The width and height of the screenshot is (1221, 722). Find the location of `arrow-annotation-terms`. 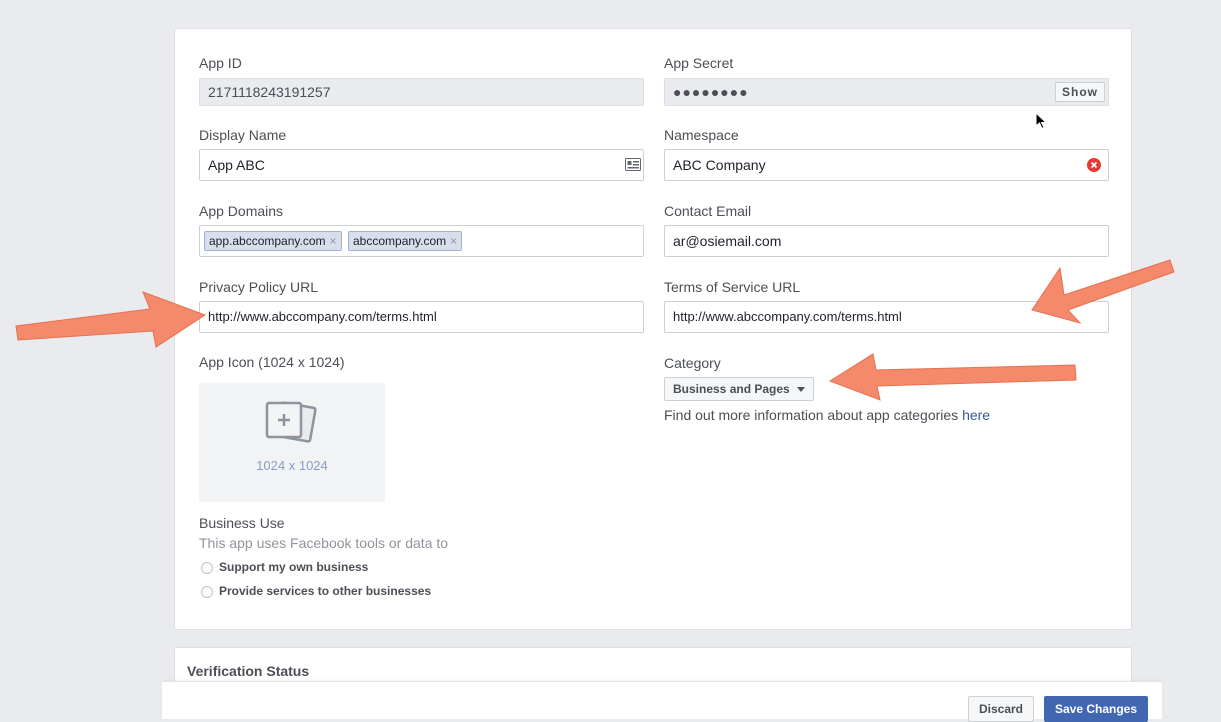

arrow-annotation-terms is located at coordinates (1103, 291).